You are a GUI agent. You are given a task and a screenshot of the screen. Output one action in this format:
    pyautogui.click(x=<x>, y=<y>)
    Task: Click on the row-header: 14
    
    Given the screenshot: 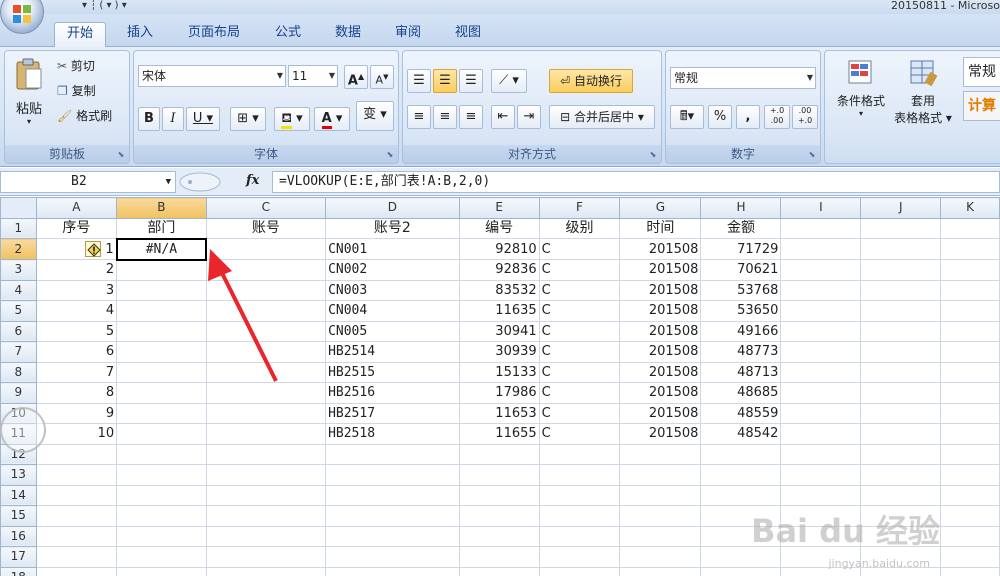 What is the action you would take?
    pyautogui.click(x=18, y=495)
    